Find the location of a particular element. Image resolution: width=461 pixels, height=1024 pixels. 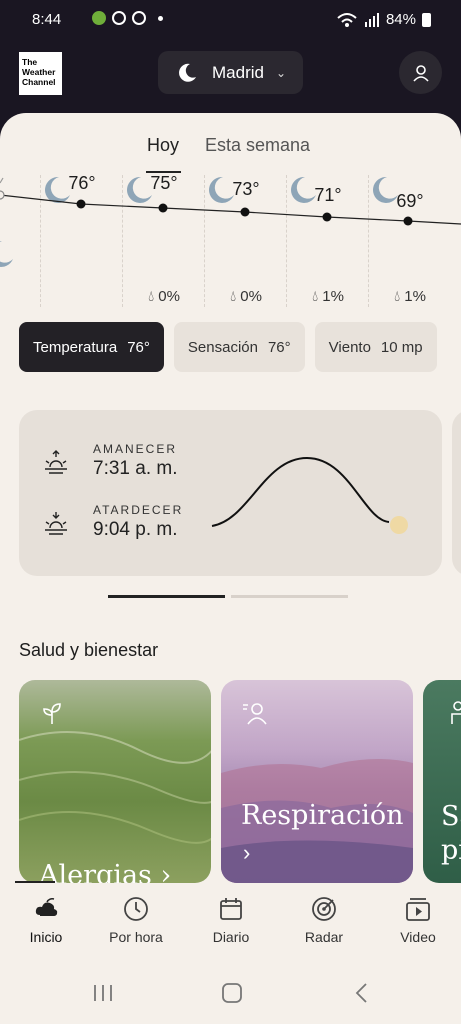

breathing-icon is located at coordinates (255, 714).